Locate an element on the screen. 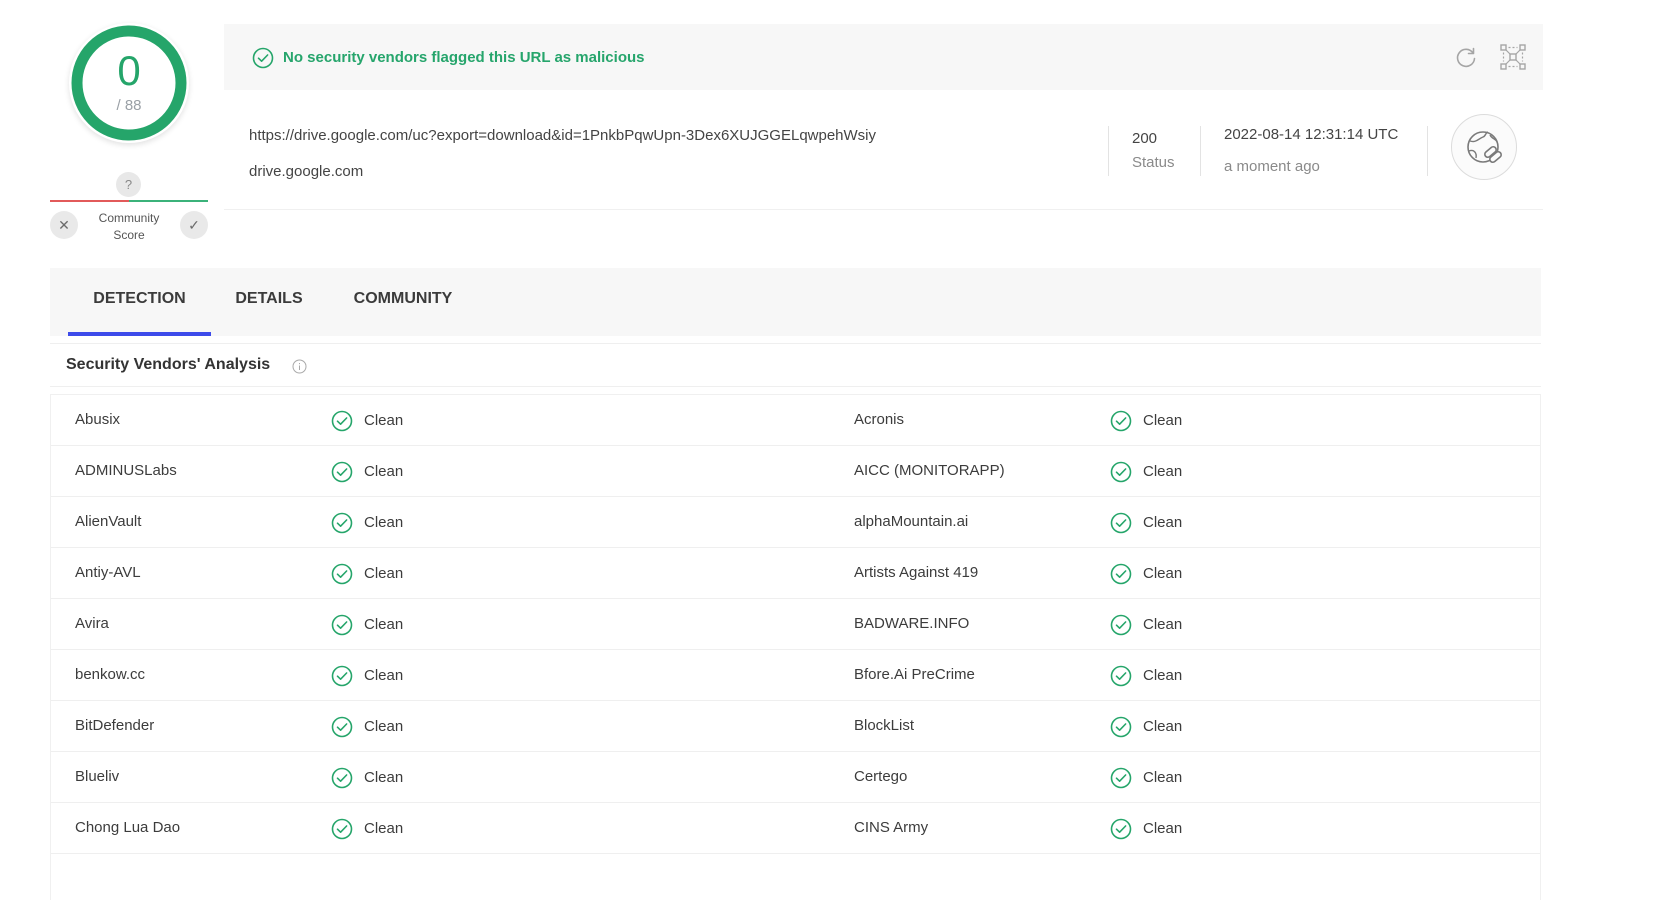 Image resolution: width=1657 pixels, height=900 pixels. community-score-label: Community Score is located at coordinates (129, 227).